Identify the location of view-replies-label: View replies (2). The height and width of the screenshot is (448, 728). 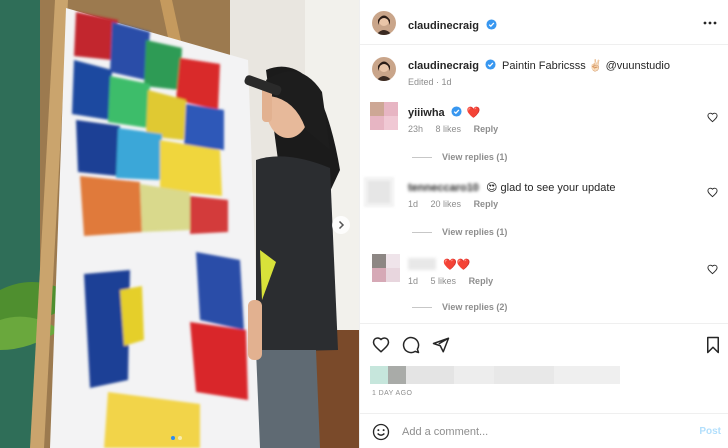
(475, 307).